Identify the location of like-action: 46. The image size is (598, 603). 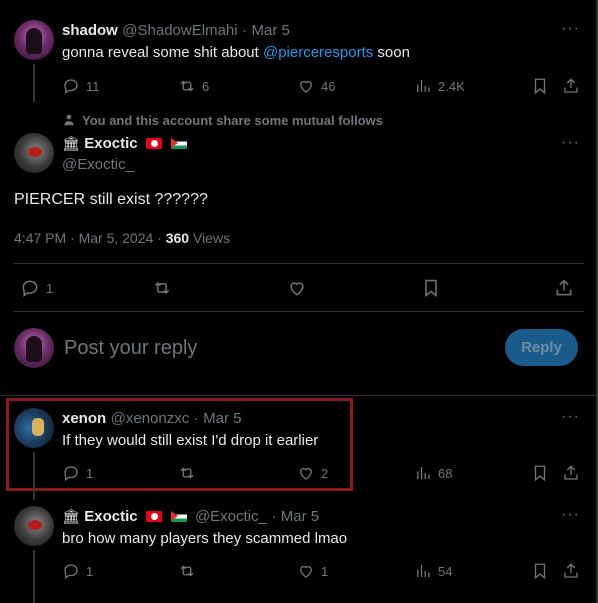
(316, 86).